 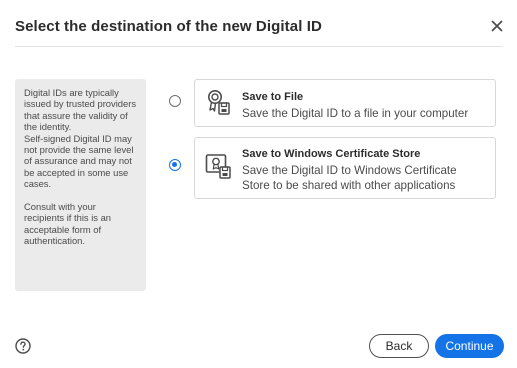 What do you see at coordinates (219, 102) in the screenshot?
I see `certificate-file-icon` at bounding box center [219, 102].